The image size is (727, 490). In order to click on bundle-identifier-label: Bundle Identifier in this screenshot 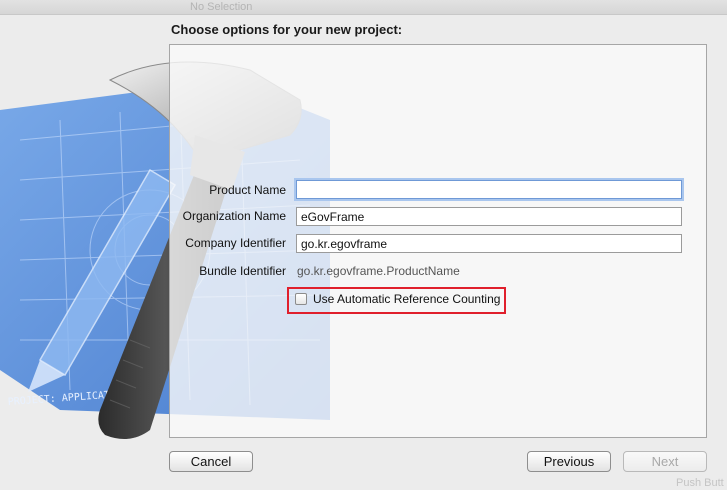, I will do `click(242, 271)`.